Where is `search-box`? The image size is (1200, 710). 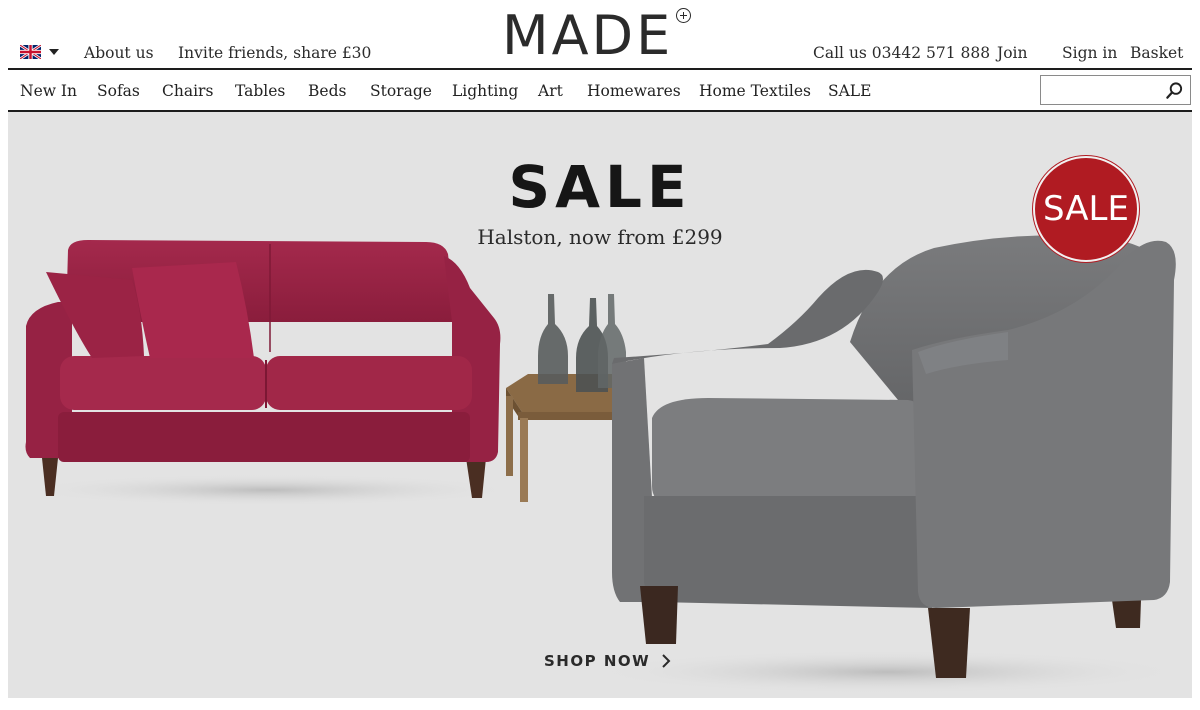
search-box is located at coordinates (1115, 90).